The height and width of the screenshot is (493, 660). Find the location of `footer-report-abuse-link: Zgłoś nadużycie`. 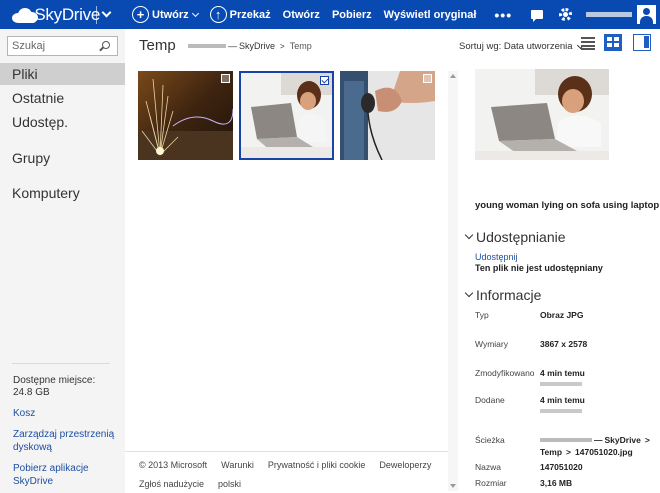

footer-report-abuse-link: Zgłoś nadużycie is located at coordinates (171, 484).